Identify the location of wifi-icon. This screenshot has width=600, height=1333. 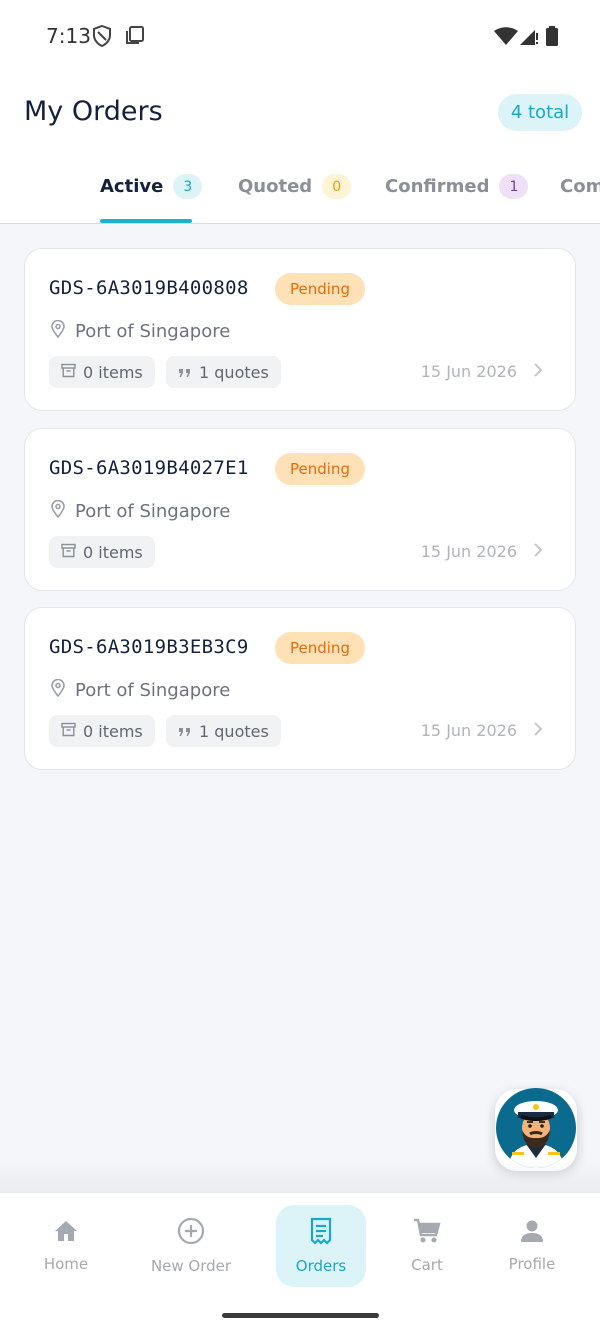
(506, 38).